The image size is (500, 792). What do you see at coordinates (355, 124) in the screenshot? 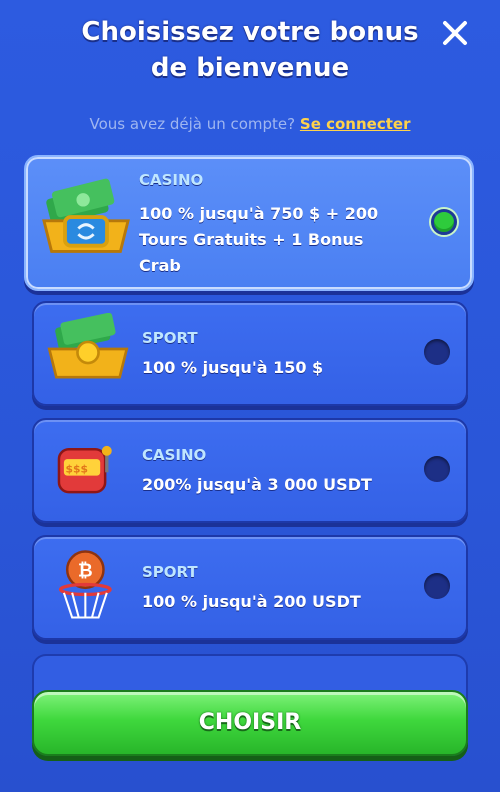
I see `login-link: Se connecter` at bounding box center [355, 124].